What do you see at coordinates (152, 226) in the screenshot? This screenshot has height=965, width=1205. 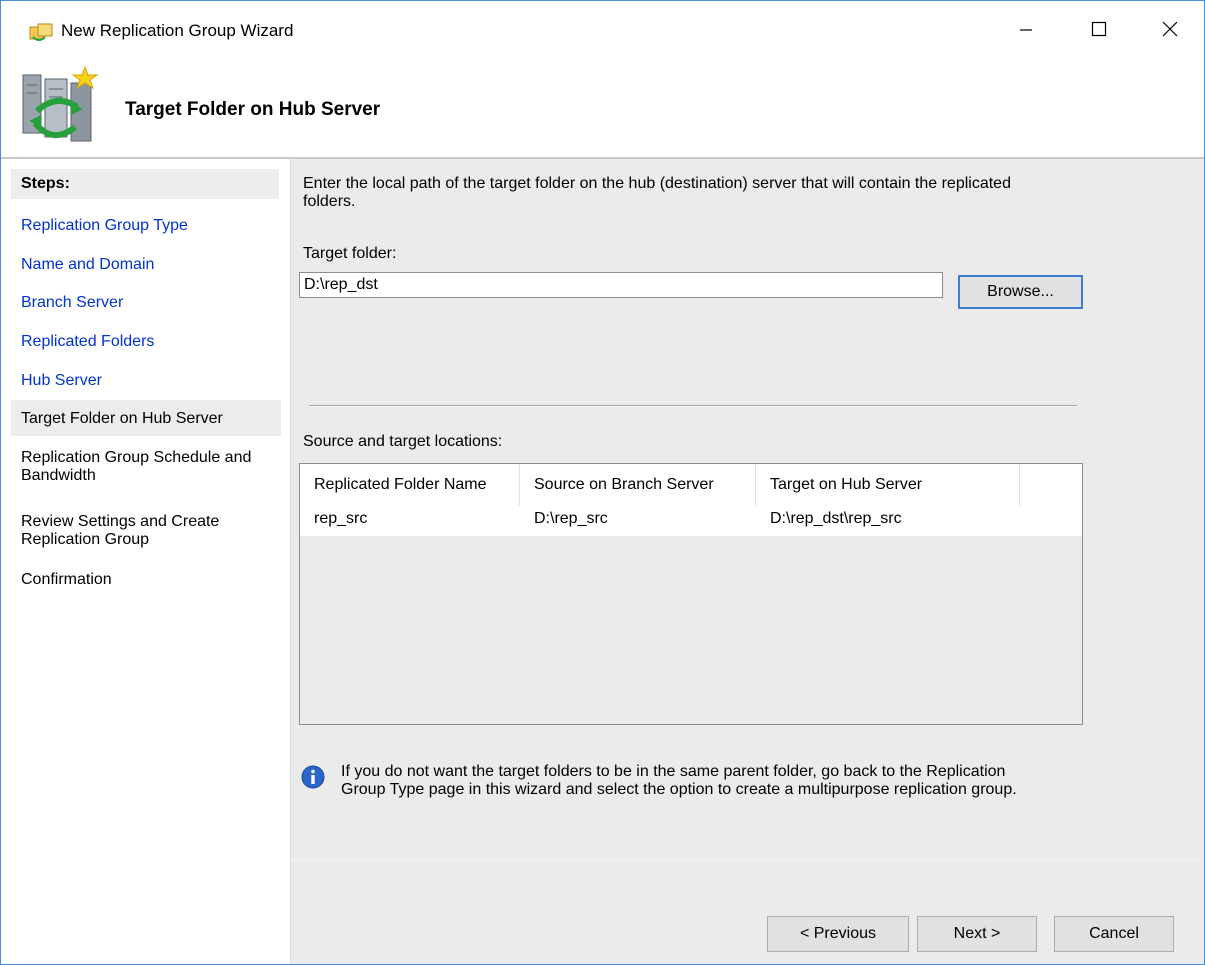 I see `step-replication-group-type: Replication Group Type` at bounding box center [152, 226].